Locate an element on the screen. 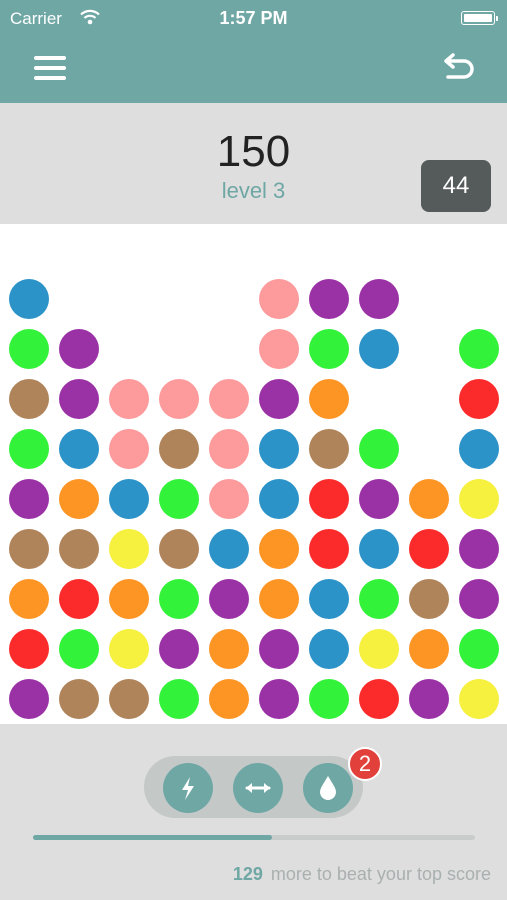  battery-icon is located at coordinates (479, 18).